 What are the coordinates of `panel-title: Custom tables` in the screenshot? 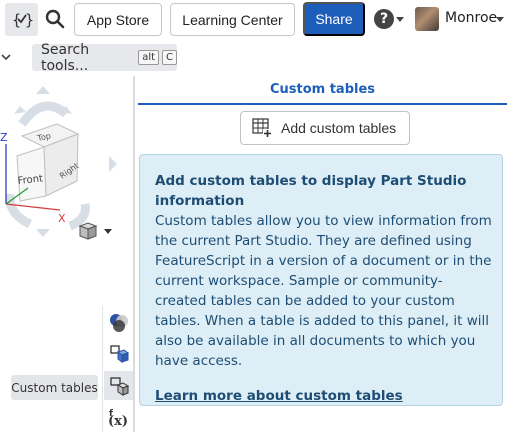 It's located at (322, 89).